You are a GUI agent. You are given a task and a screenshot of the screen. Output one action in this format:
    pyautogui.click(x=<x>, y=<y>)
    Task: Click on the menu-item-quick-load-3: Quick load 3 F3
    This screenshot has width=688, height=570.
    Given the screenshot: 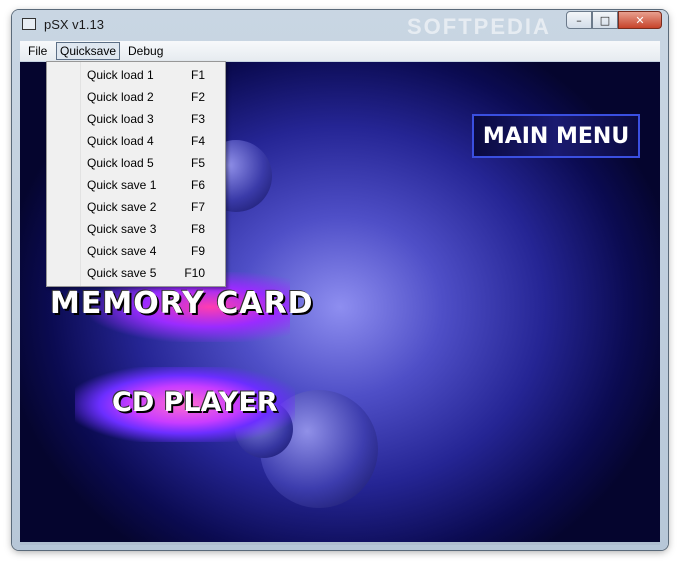 What is the action you would take?
    pyautogui.click(x=136, y=119)
    